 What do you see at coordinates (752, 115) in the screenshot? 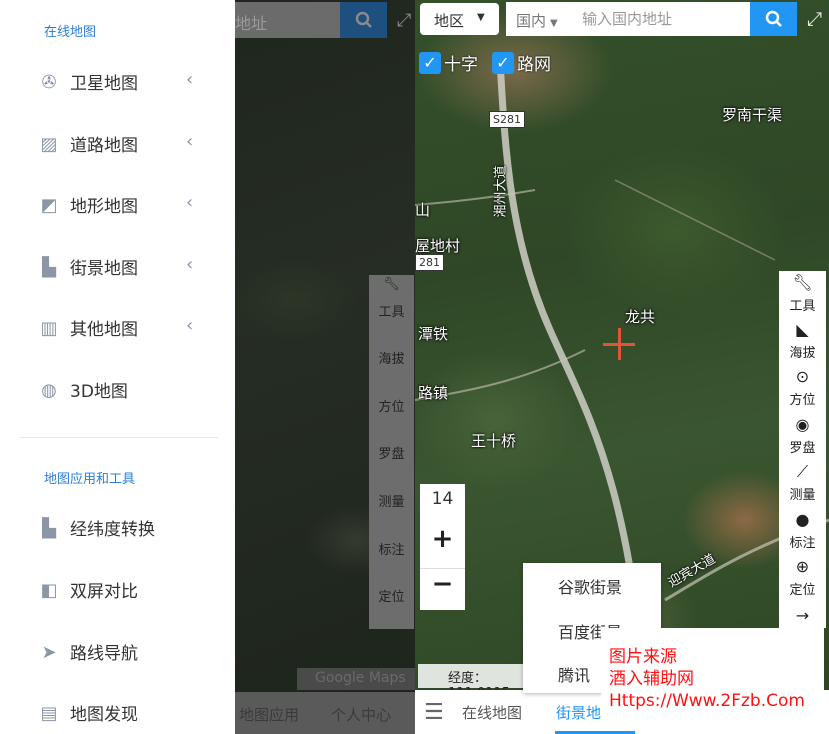
I see `map-label-luonan: 罗南干渠` at bounding box center [752, 115].